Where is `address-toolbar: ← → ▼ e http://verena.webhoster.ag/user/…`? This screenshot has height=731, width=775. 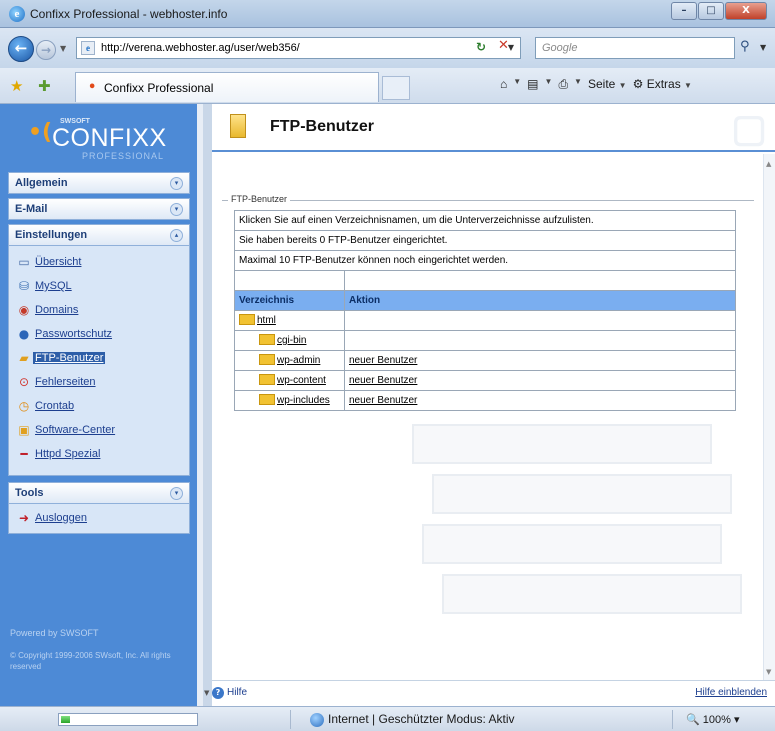 address-toolbar: ← → ▼ e http://verena.webhoster.ag/user/… is located at coordinates (387, 48).